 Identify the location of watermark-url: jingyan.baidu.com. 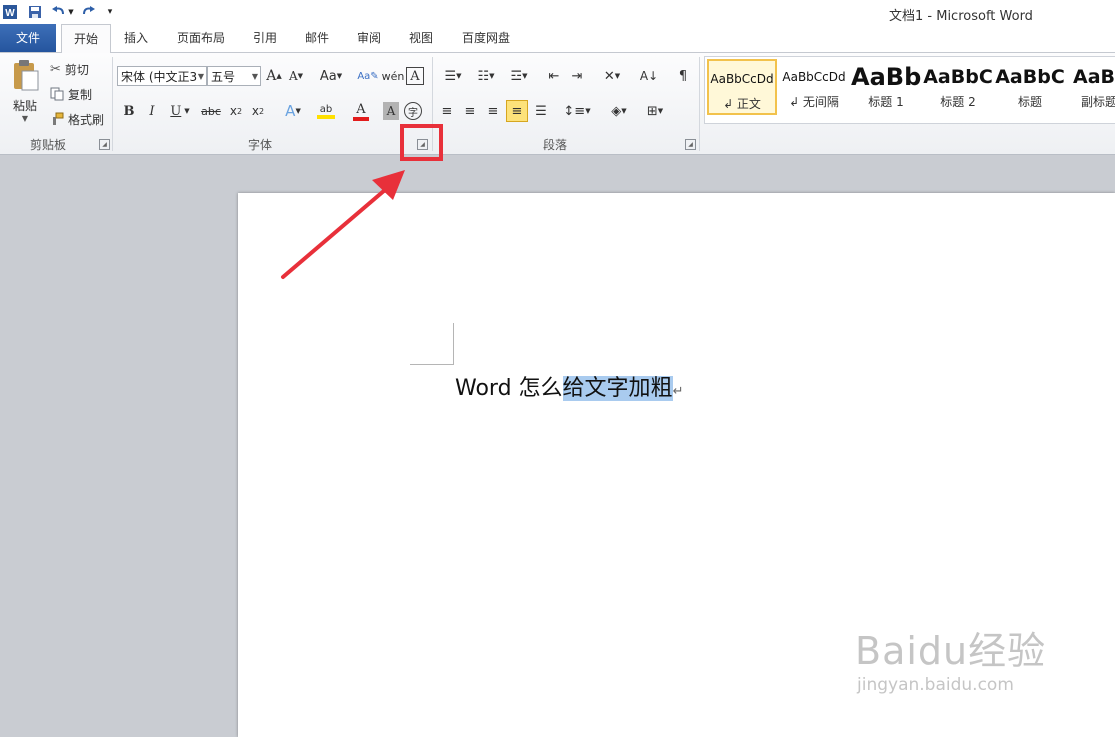
(935, 685).